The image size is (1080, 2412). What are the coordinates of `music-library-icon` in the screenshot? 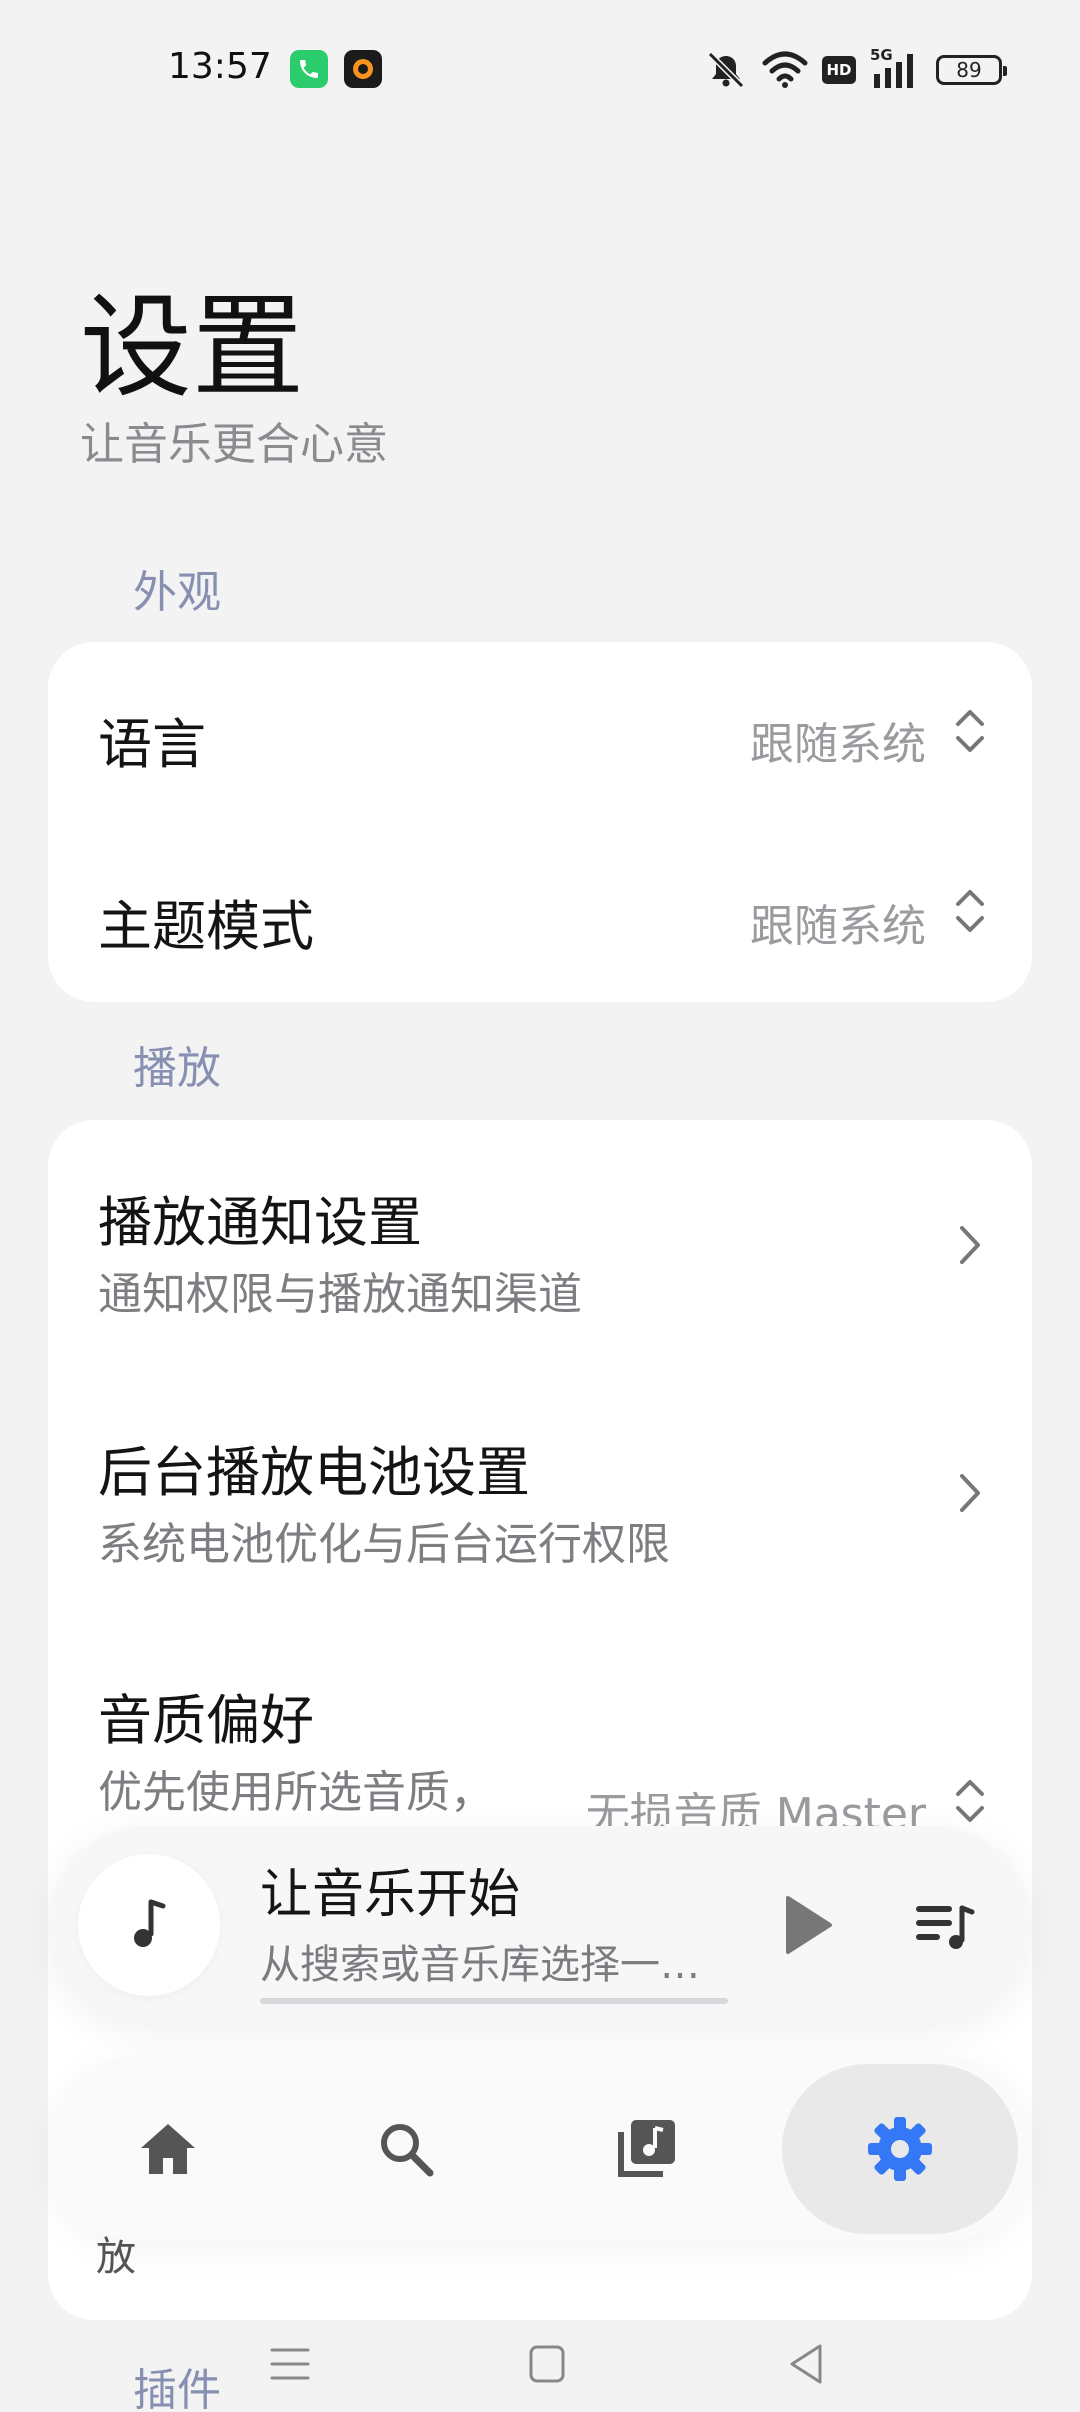 It's located at (646, 2148).